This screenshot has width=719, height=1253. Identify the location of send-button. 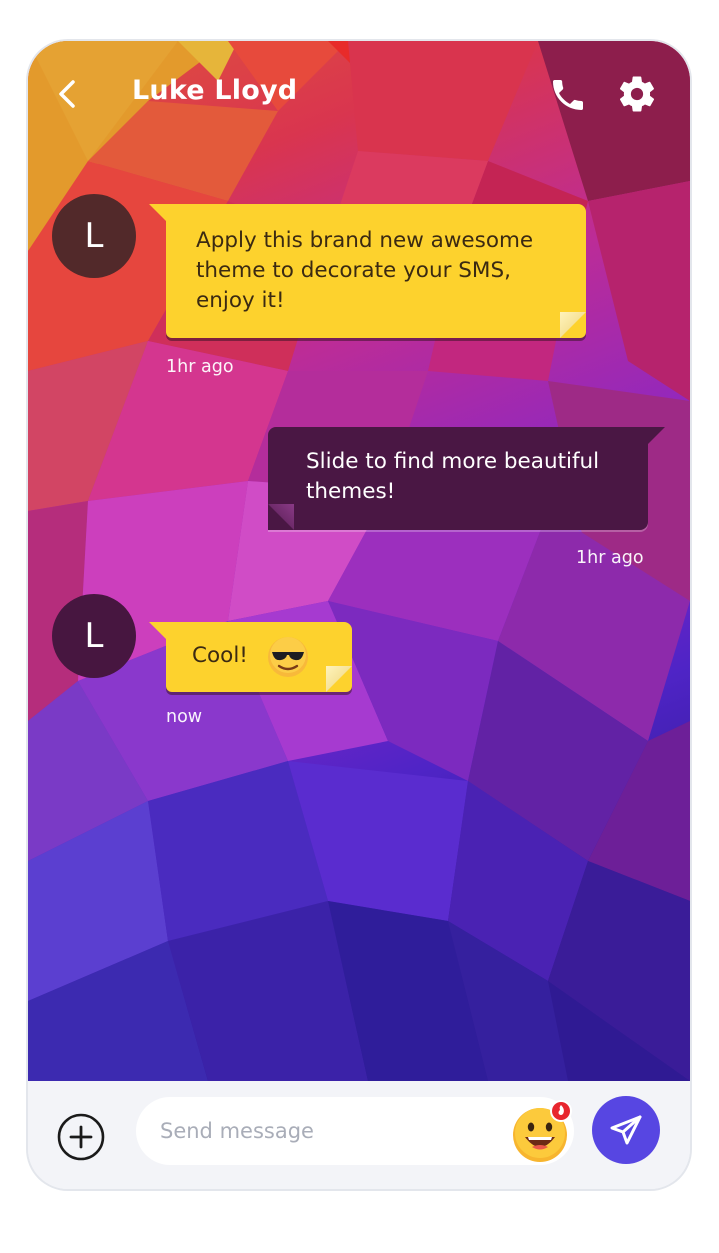
(626, 1130).